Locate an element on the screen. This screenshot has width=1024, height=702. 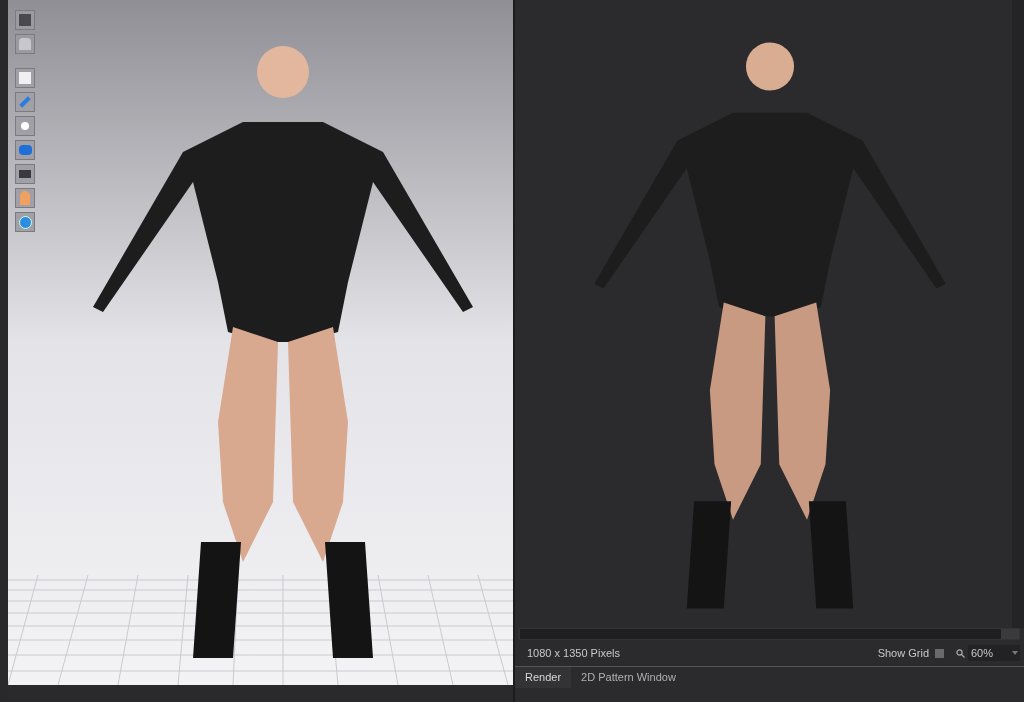
search-icon is located at coordinates (960, 653).